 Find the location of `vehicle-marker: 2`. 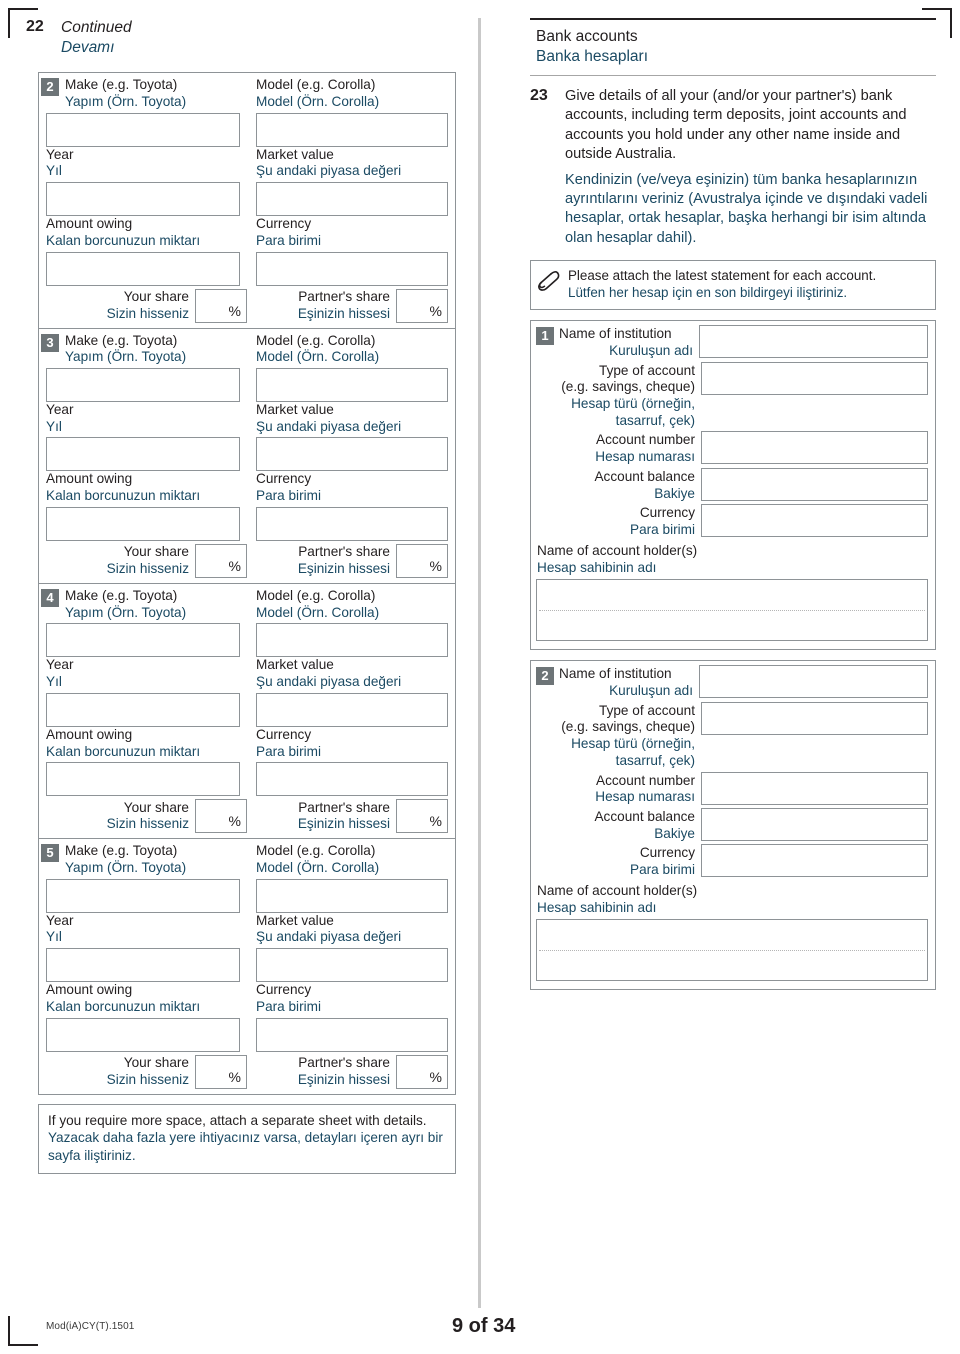

vehicle-marker: 2 is located at coordinates (50, 87).